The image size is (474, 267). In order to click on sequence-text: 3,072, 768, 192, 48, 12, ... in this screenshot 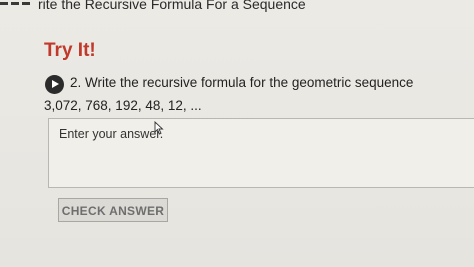, I will do `click(123, 105)`.